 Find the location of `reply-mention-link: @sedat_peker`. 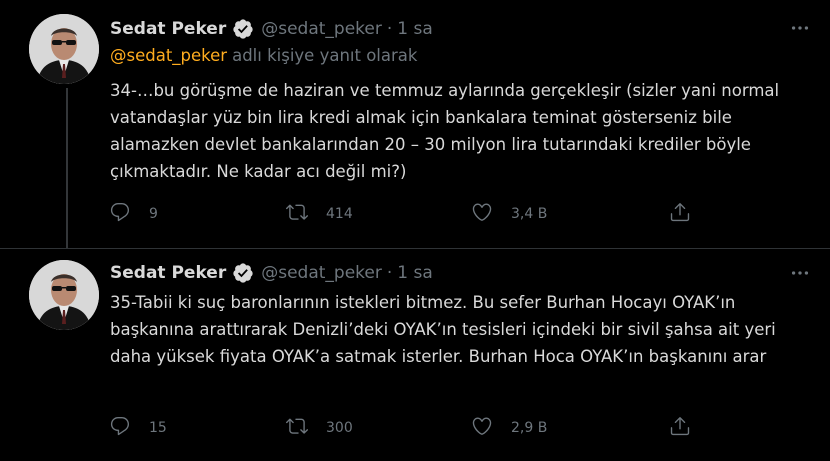

reply-mention-link: @sedat_peker is located at coordinates (168, 55).